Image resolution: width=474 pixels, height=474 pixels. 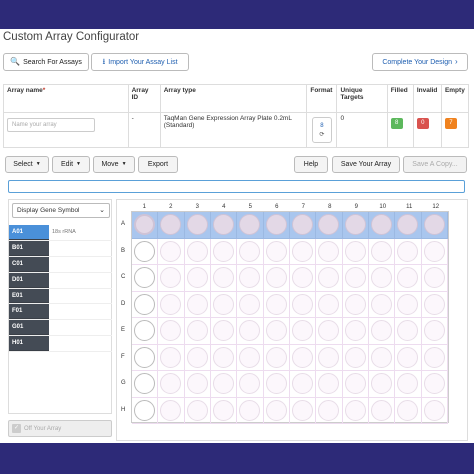 I want to click on list-item: D01, so click(x=60, y=280).